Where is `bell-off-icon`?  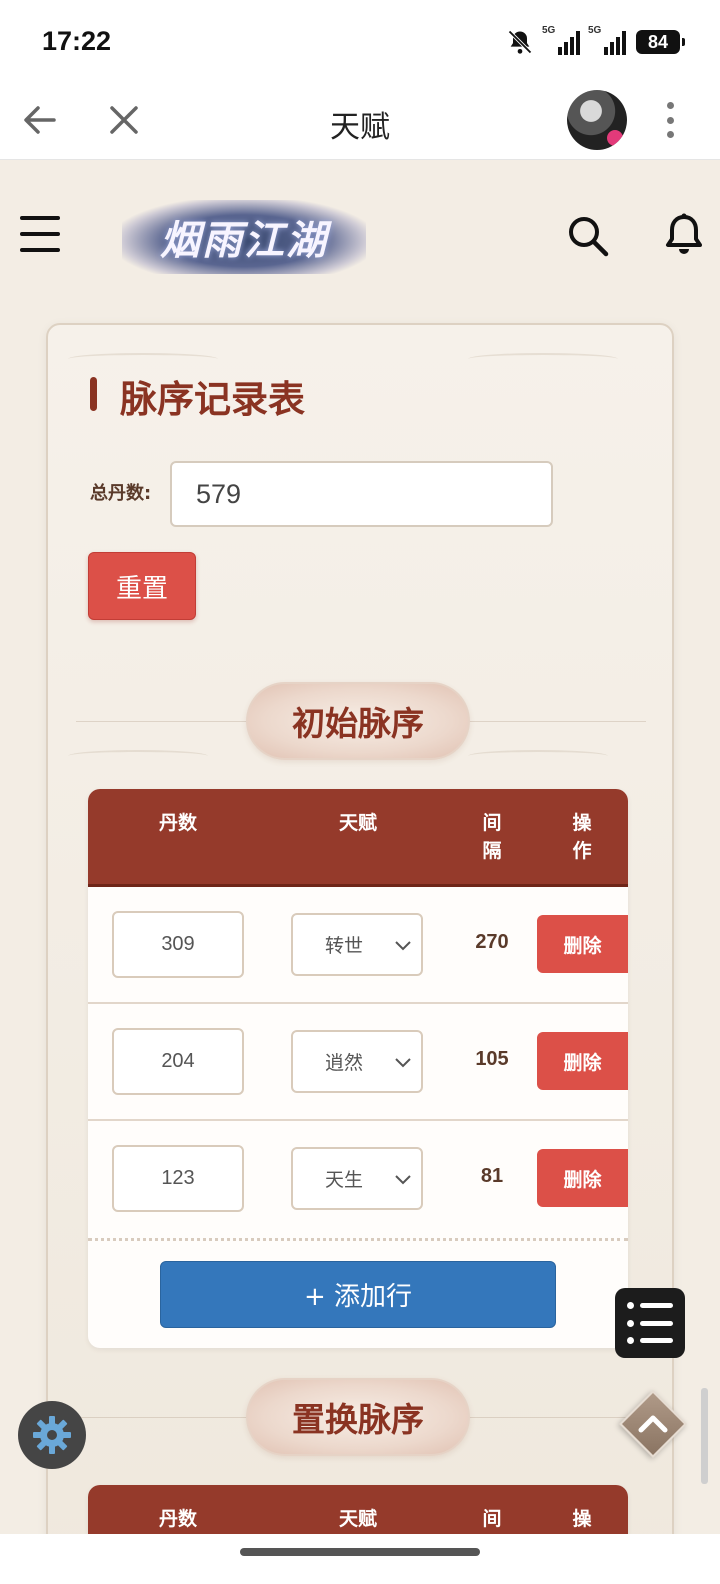 bell-off-icon is located at coordinates (520, 42).